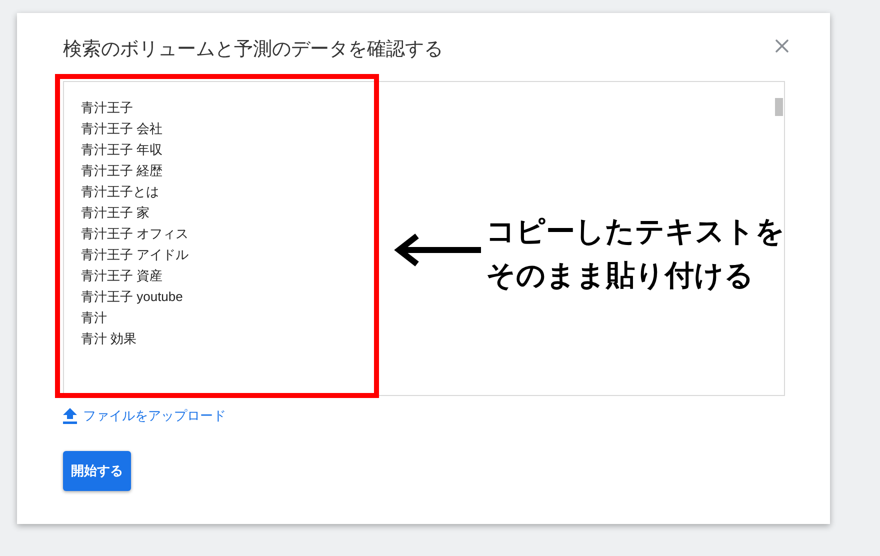  I want to click on keyword-line: 青汁王子とは, so click(120, 192).